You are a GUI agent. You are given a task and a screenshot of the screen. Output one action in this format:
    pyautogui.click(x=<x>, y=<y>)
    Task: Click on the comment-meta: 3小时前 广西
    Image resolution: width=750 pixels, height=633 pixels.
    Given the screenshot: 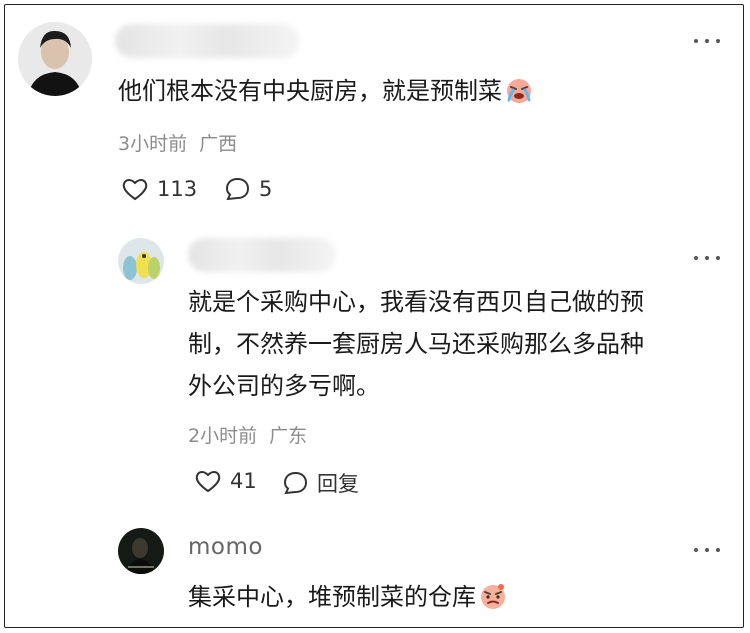 What is the action you would take?
    pyautogui.click(x=177, y=142)
    